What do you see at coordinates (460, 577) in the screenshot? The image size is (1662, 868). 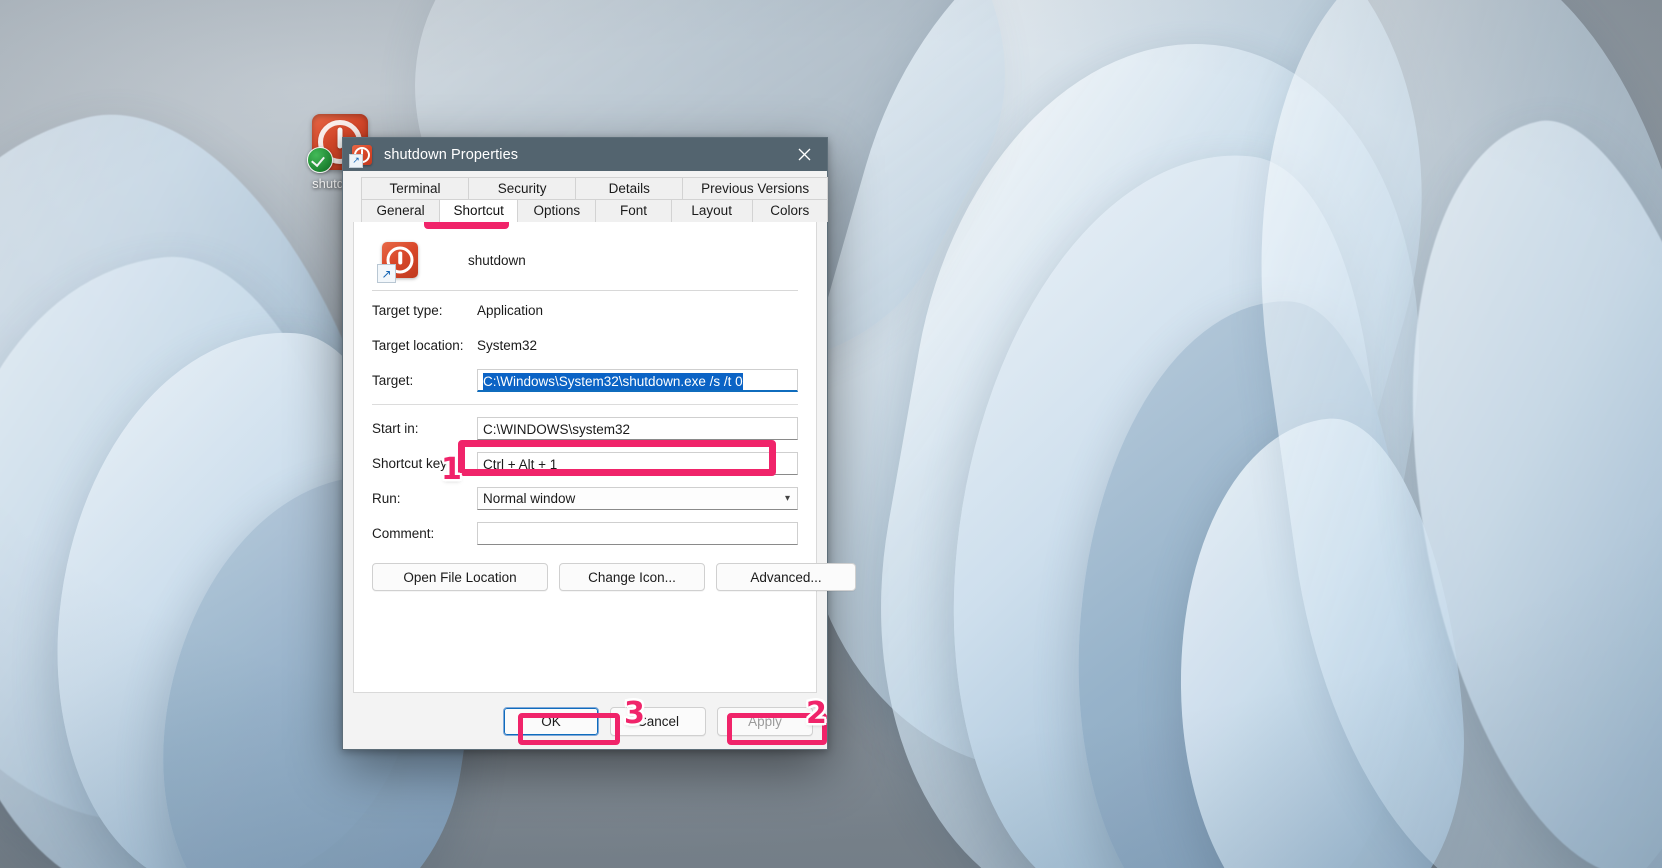 I see `open-file-location-button: Open File Location` at bounding box center [460, 577].